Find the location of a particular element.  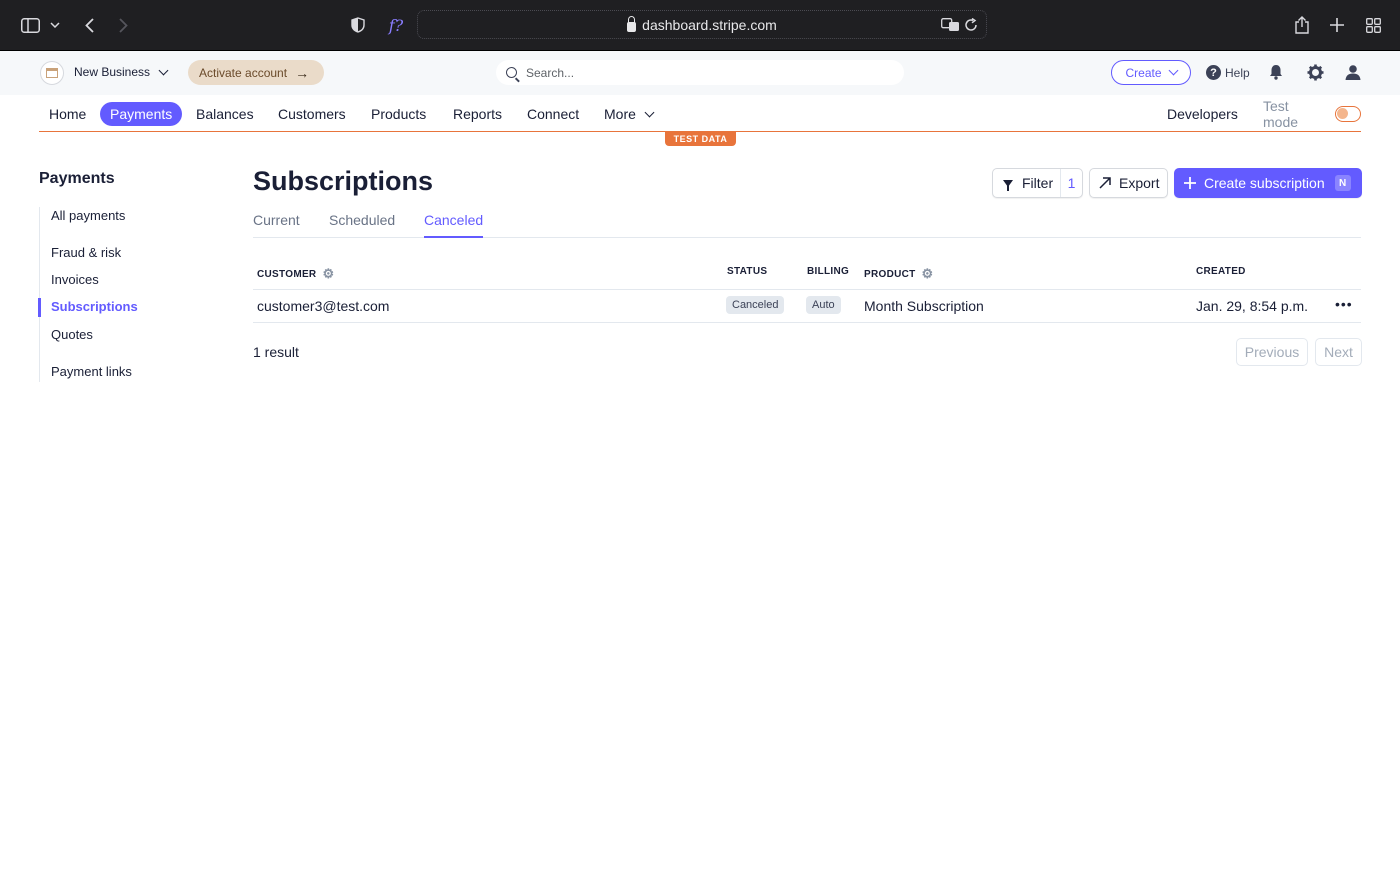

tab-canceled: Canceled is located at coordinates (454, 225).